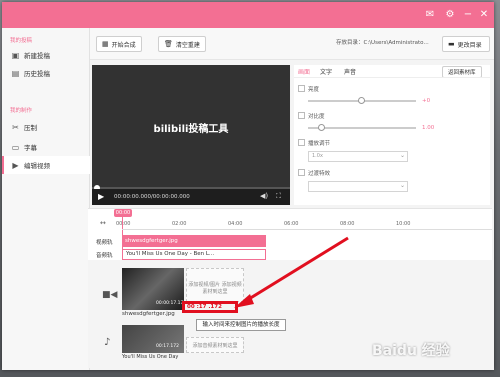 The width and height of the screenshot is (500, 377). I want to click on audio-file-name: You'll Miss Us One Day, so click(150, 357).